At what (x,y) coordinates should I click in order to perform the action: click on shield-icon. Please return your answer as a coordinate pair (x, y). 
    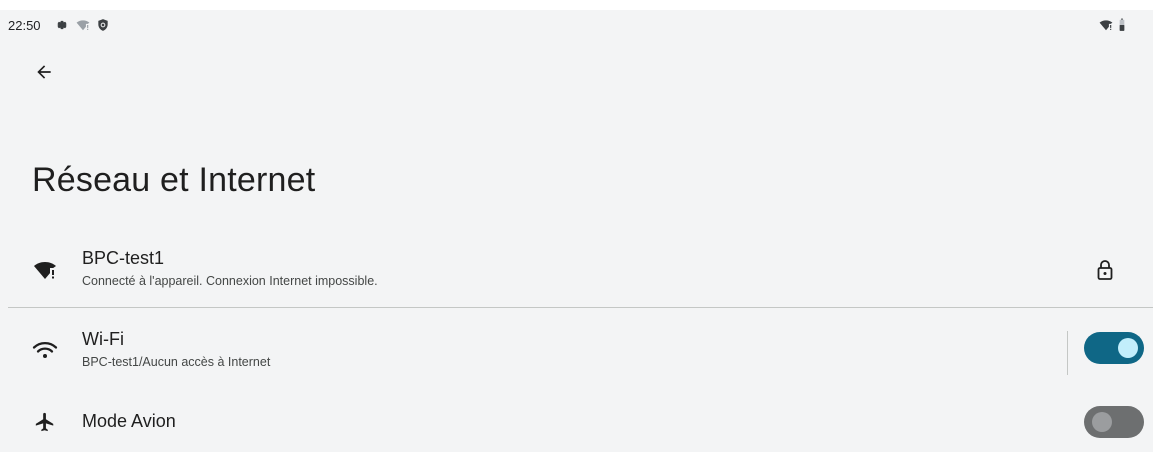
    Looking at the image, I should click on (103, 25).